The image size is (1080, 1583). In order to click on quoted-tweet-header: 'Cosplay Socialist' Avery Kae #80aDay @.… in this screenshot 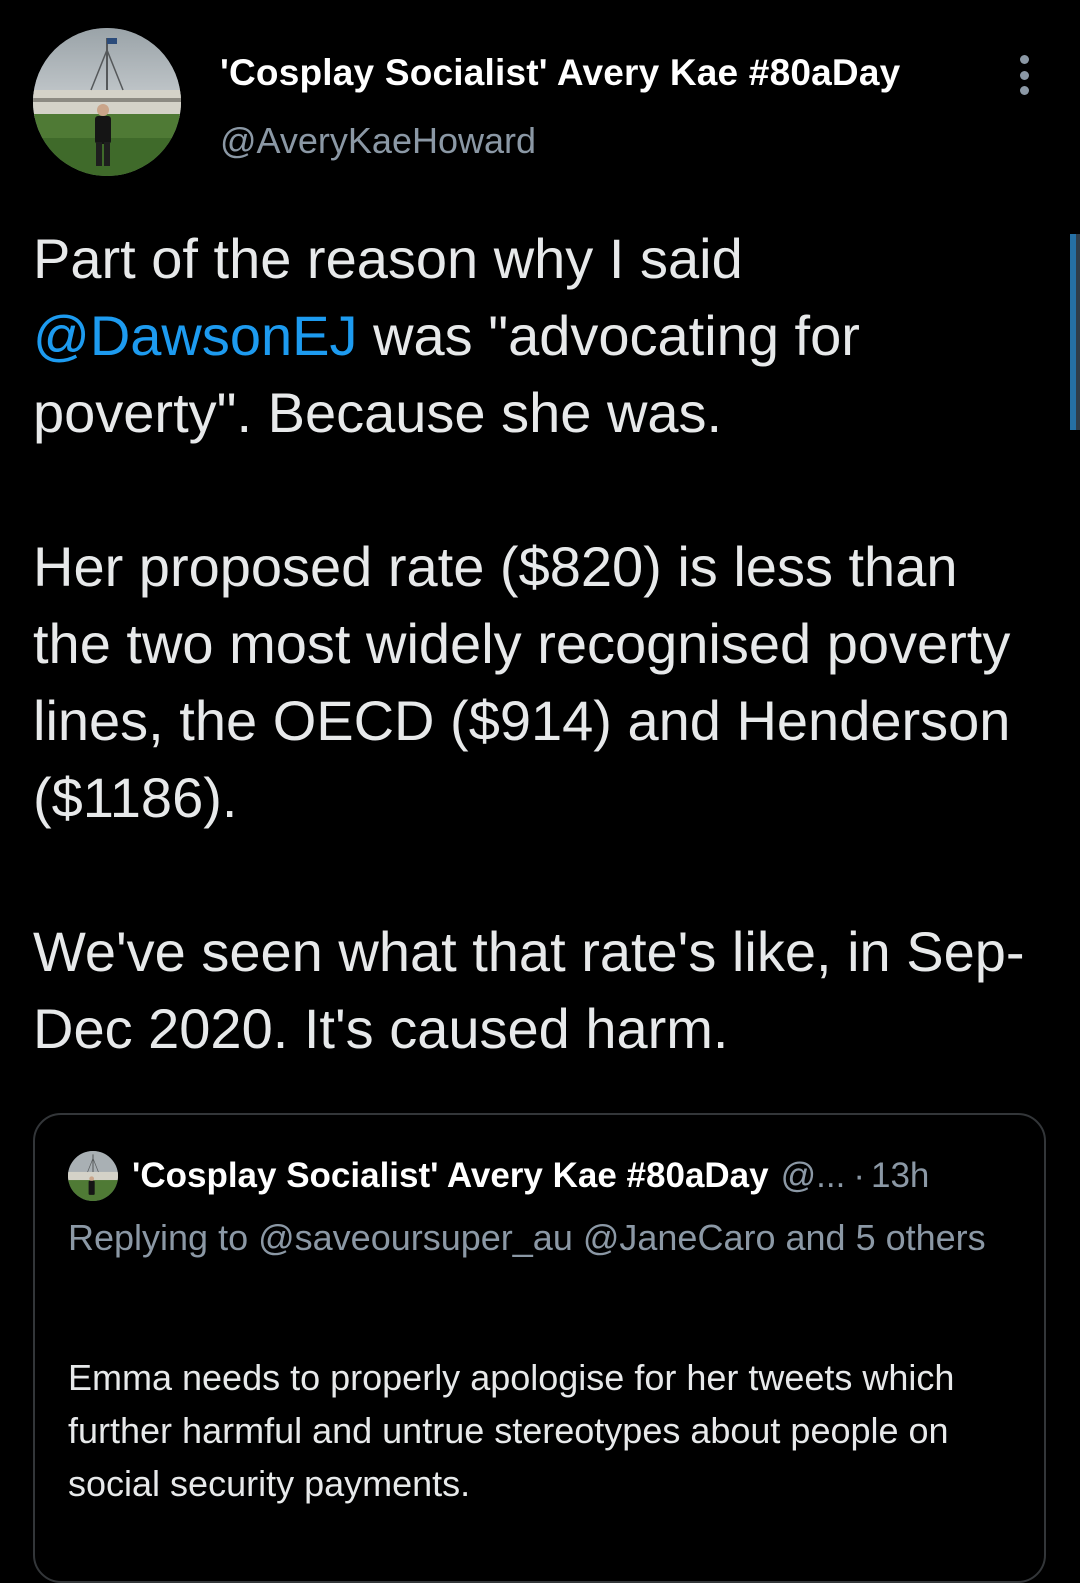, I will do `click(498, 1176)`.